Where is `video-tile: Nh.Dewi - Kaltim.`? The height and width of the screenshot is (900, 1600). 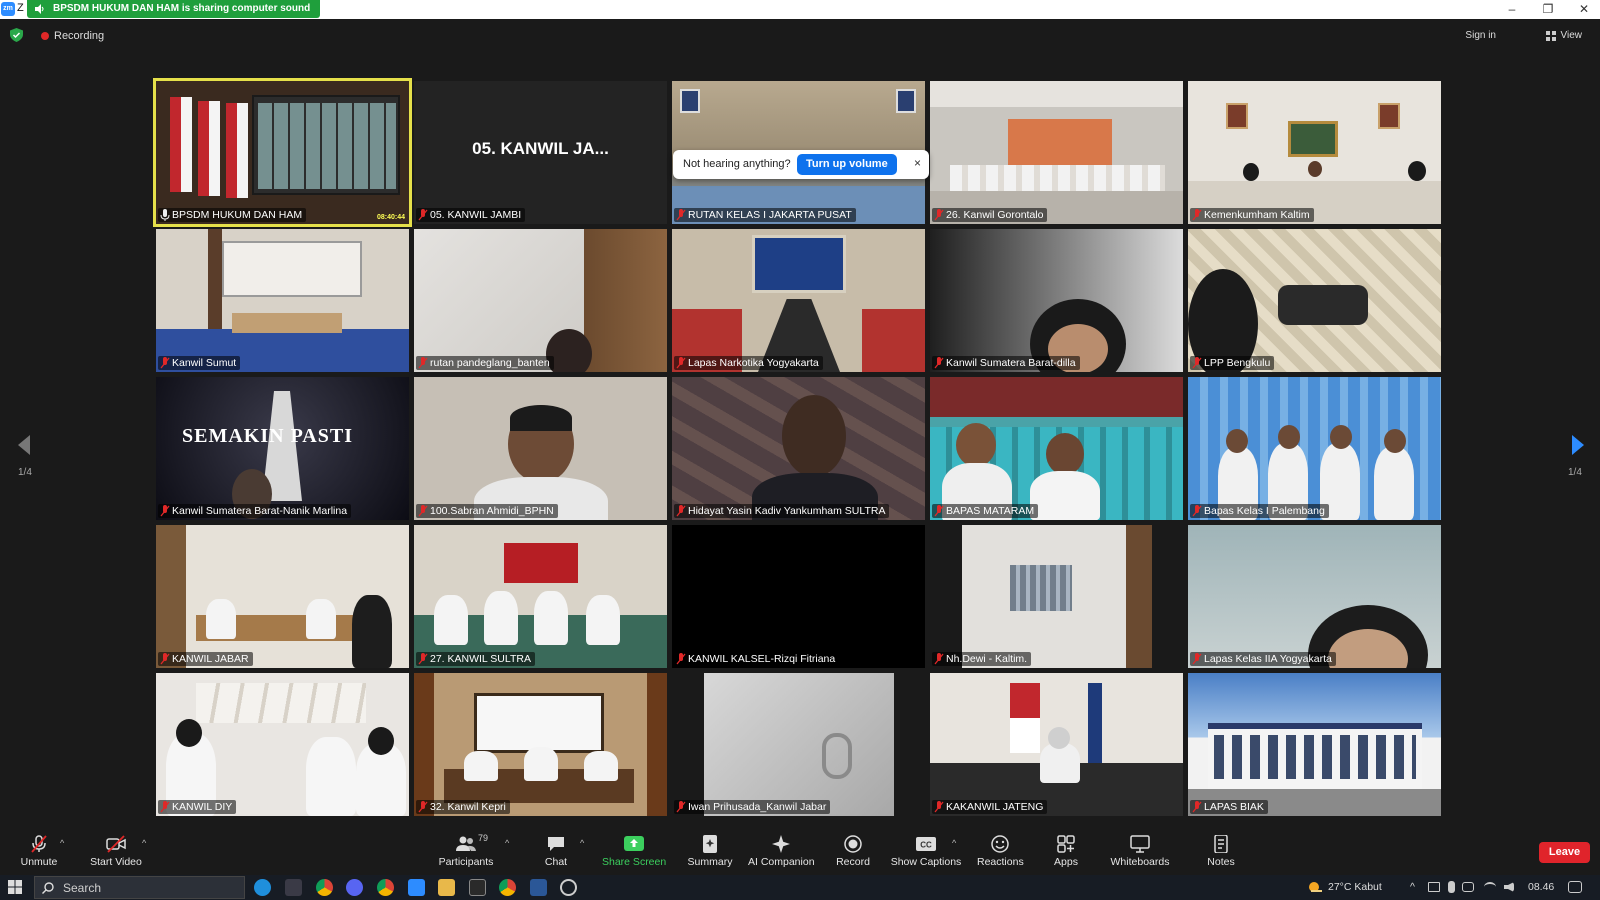 video-tile: Nh.Dewi - Kaltim. is located at coordinates (1056, 596).